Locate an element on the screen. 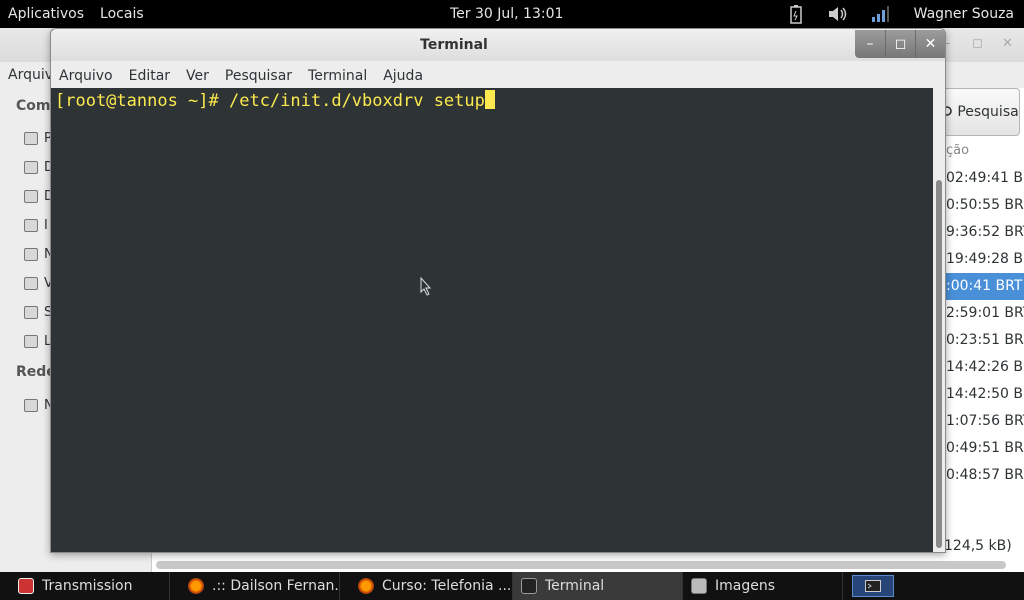 Image resolution: width=1024 pixels, height=600 pixels. window-controls: – ◻ ✕ is located at coordinates (900, 44).